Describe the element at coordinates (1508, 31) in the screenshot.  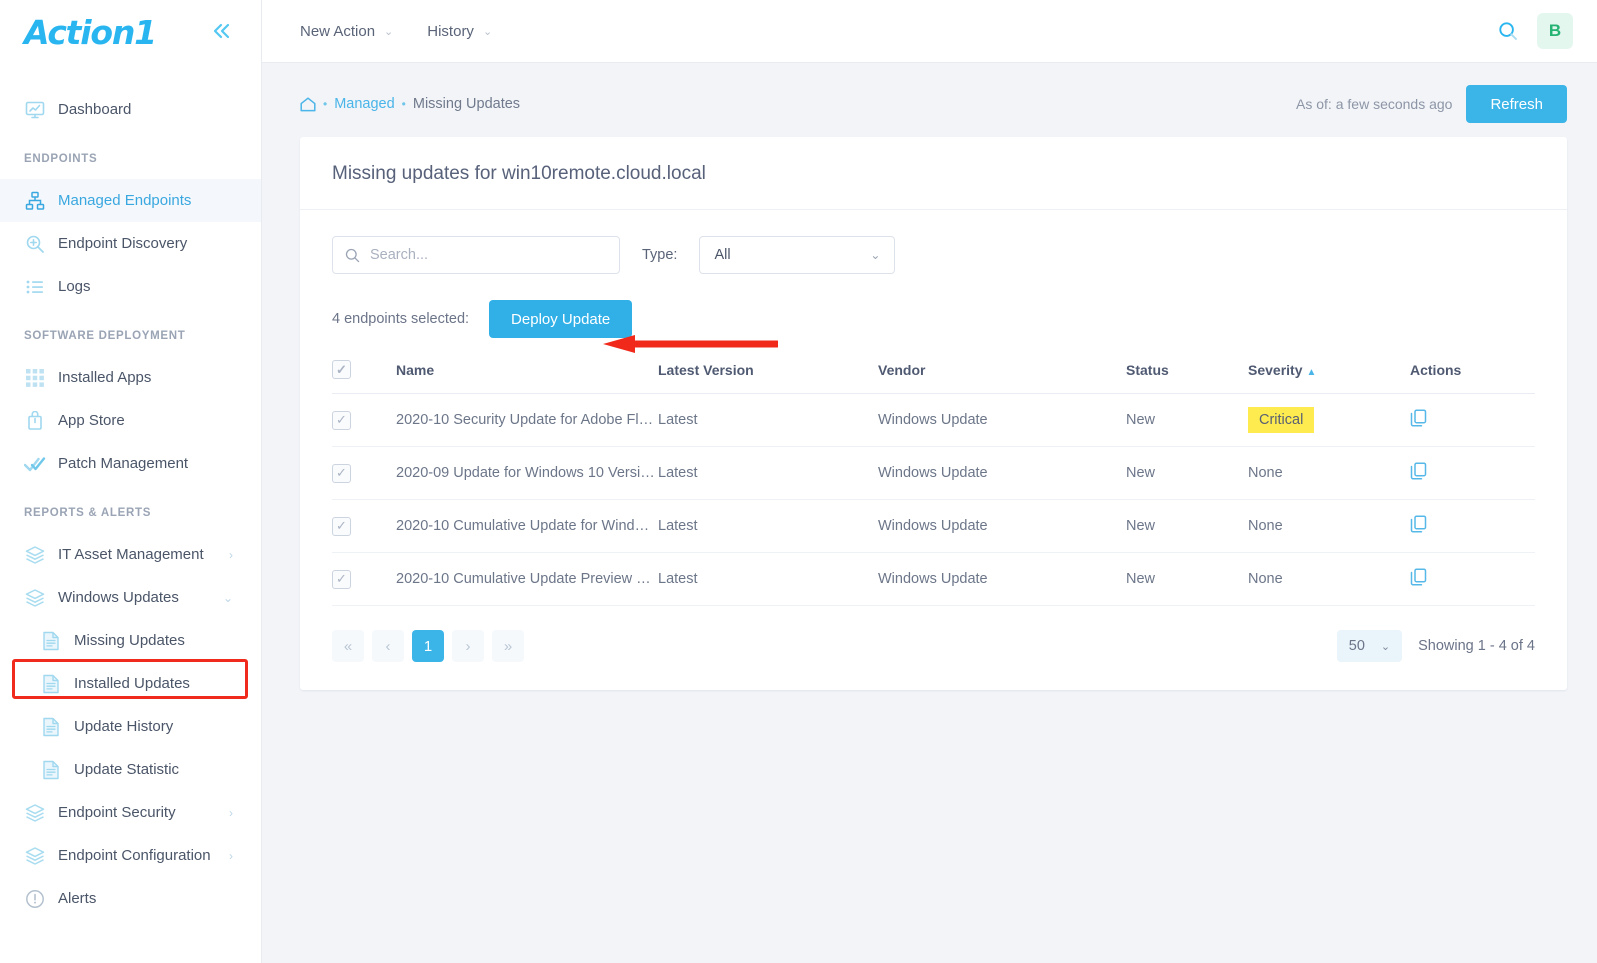
I see `global-search-button` at that location.